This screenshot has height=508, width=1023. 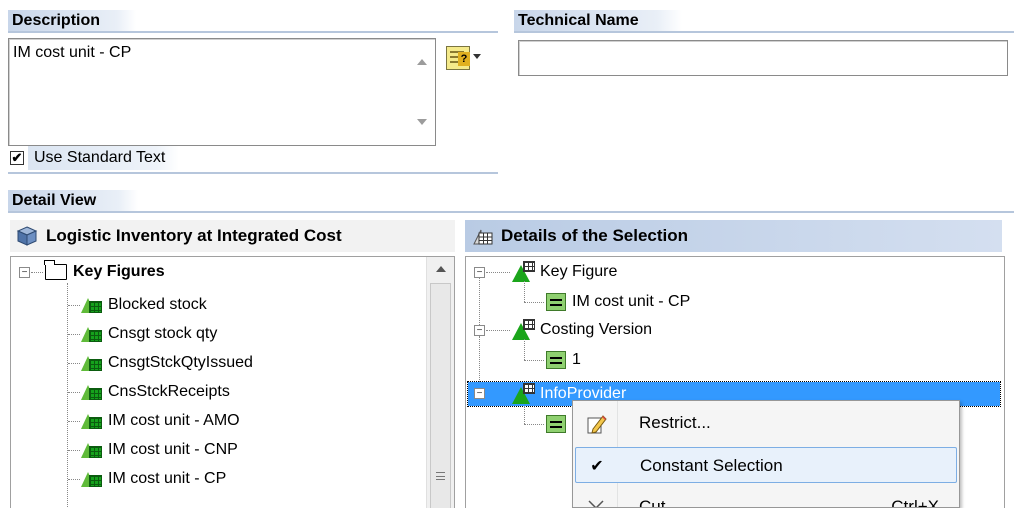 What do you see at coordinates (180, 362) in the screenshot?
I see `tree-item-label: CnsgtStckQtyIssued` at bounding box center [180, 362].